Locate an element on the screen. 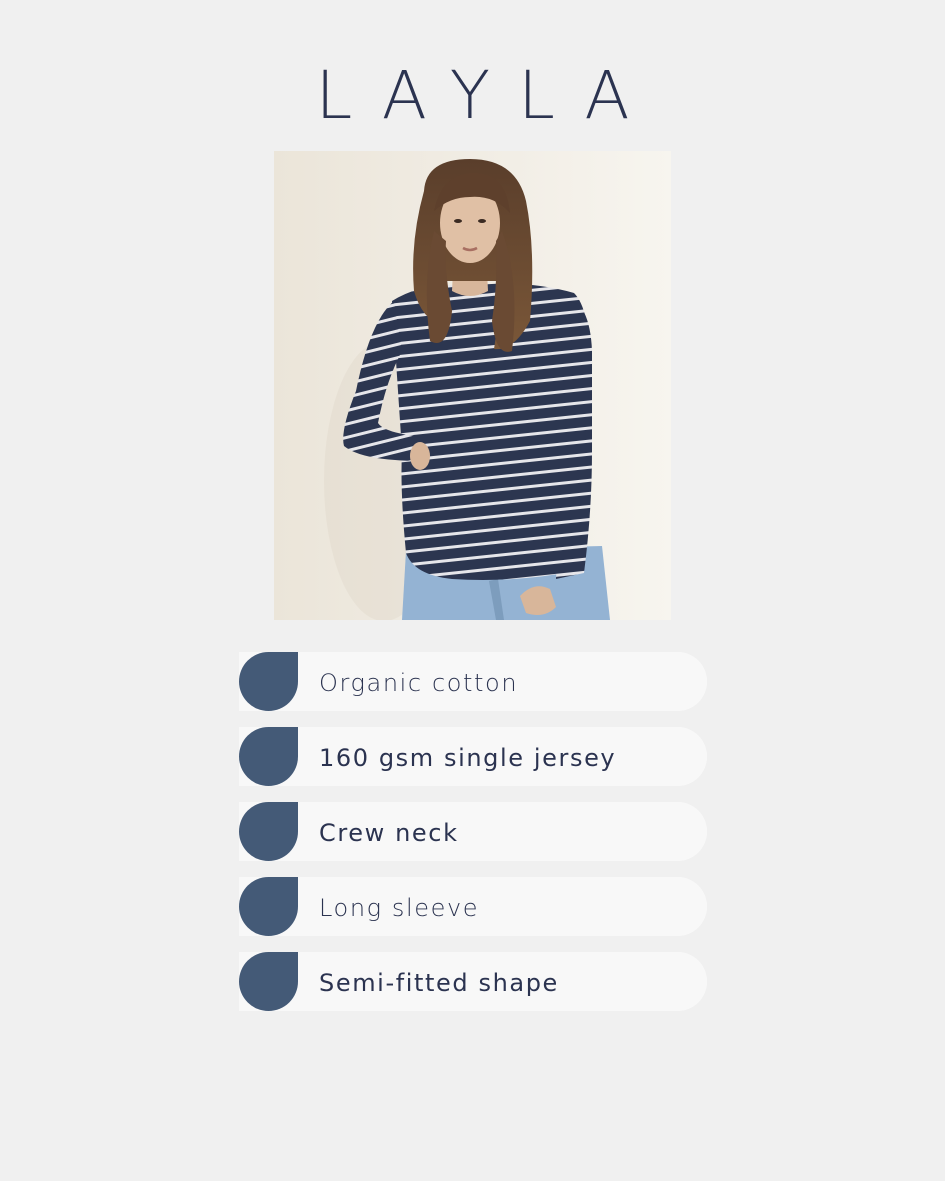  feature-item-semi-fitted: Semi-fitted shape is located at coordinates (473, 981).